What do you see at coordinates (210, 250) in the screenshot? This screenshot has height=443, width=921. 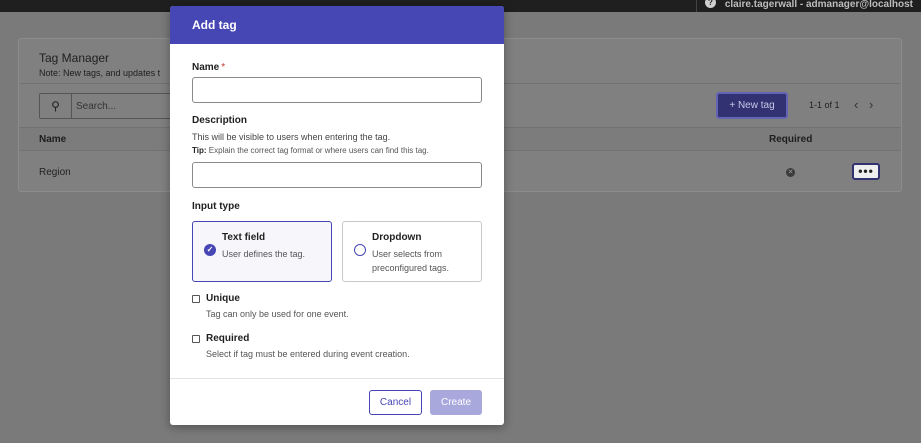 I see `radio-checked-icon: ✓` at bounding box center [210, 250].